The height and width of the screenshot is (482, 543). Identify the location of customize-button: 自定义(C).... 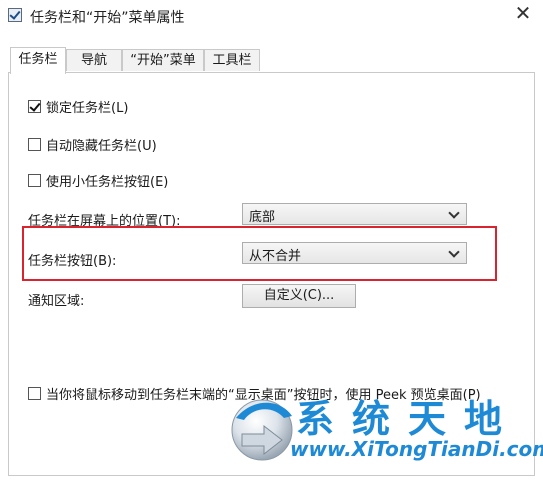
(299, 296).